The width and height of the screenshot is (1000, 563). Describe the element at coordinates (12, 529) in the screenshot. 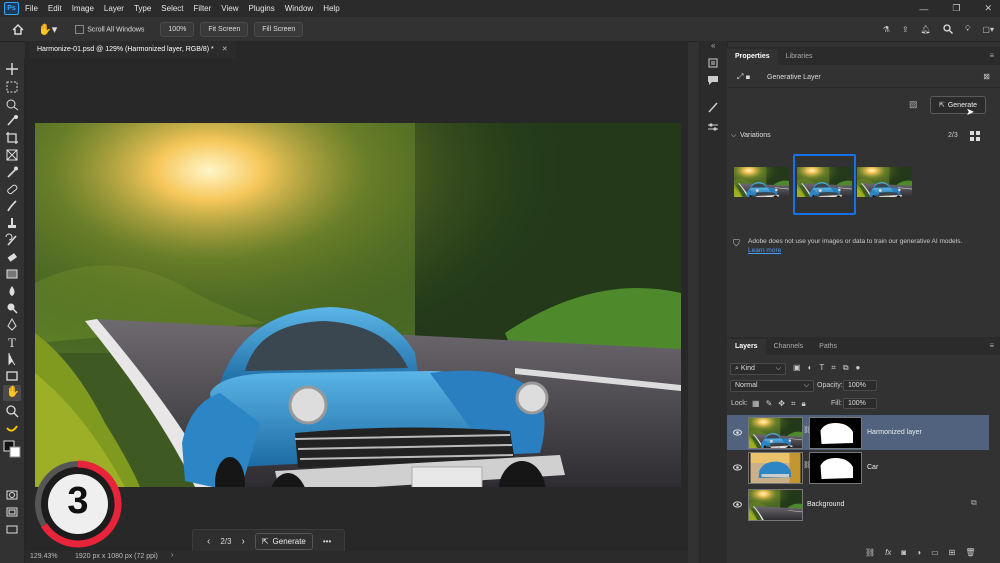

I see `more-tools-icon` at that location.